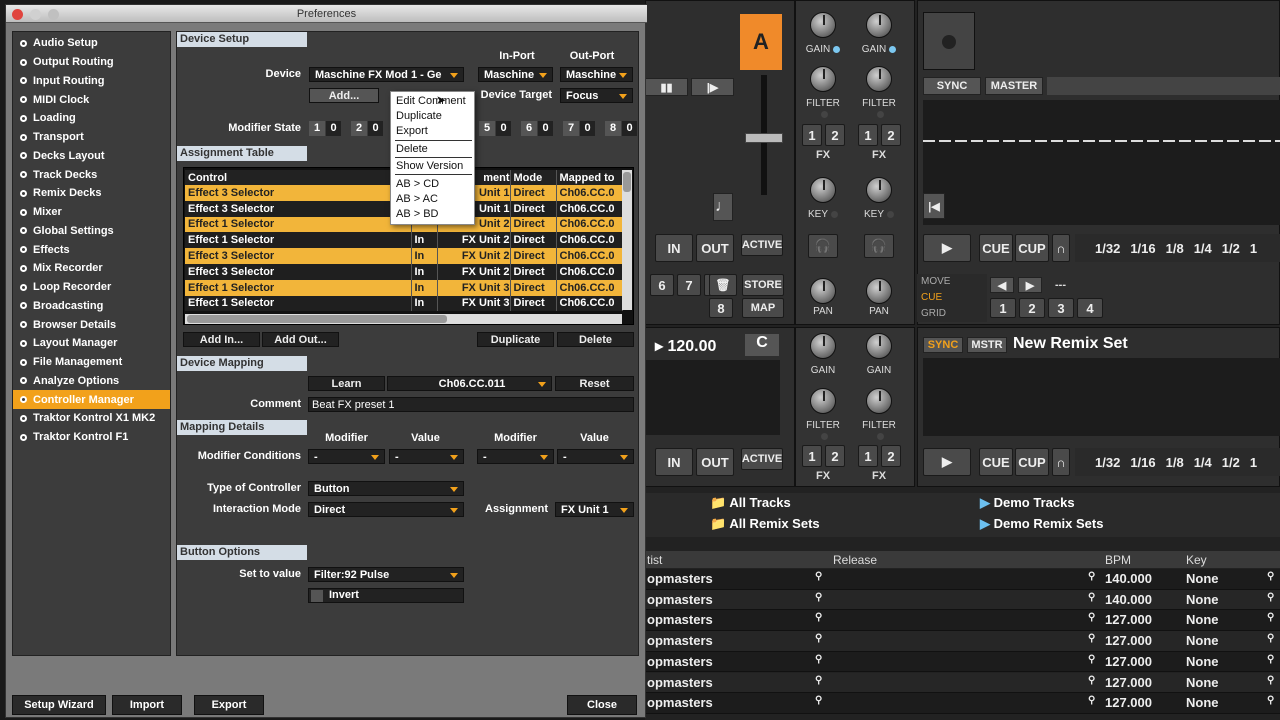 This screenshot has width=1280, height=720. What do you see at coordinates (346, 383) in the screenshot?
I see `learn-button: Learn` at bounding box center [346, 383].